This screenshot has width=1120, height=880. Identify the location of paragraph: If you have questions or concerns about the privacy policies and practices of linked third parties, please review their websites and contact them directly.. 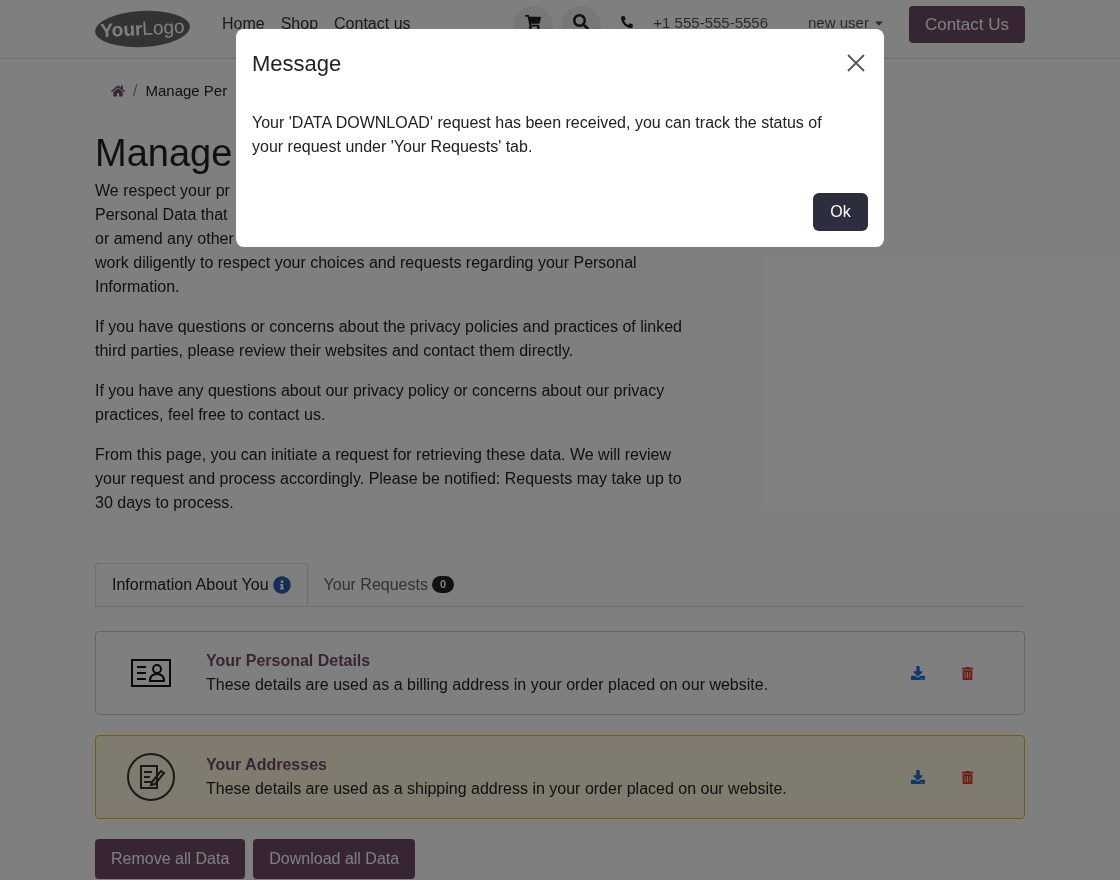
(389, 339).